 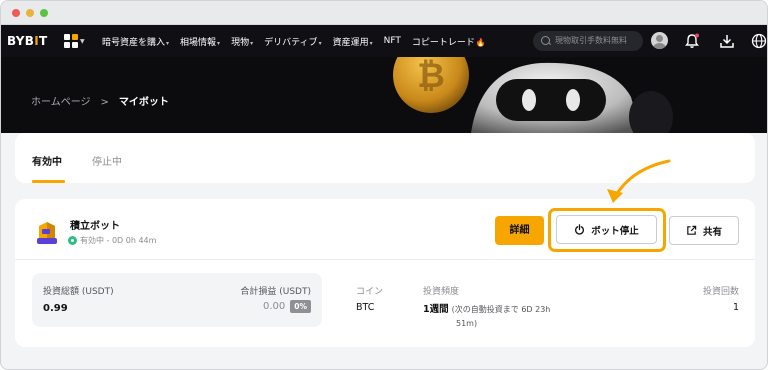 I want to click on frequency-value: 1週間 (次の自動投資まで 6D 23h, so click(x=487, y=309).